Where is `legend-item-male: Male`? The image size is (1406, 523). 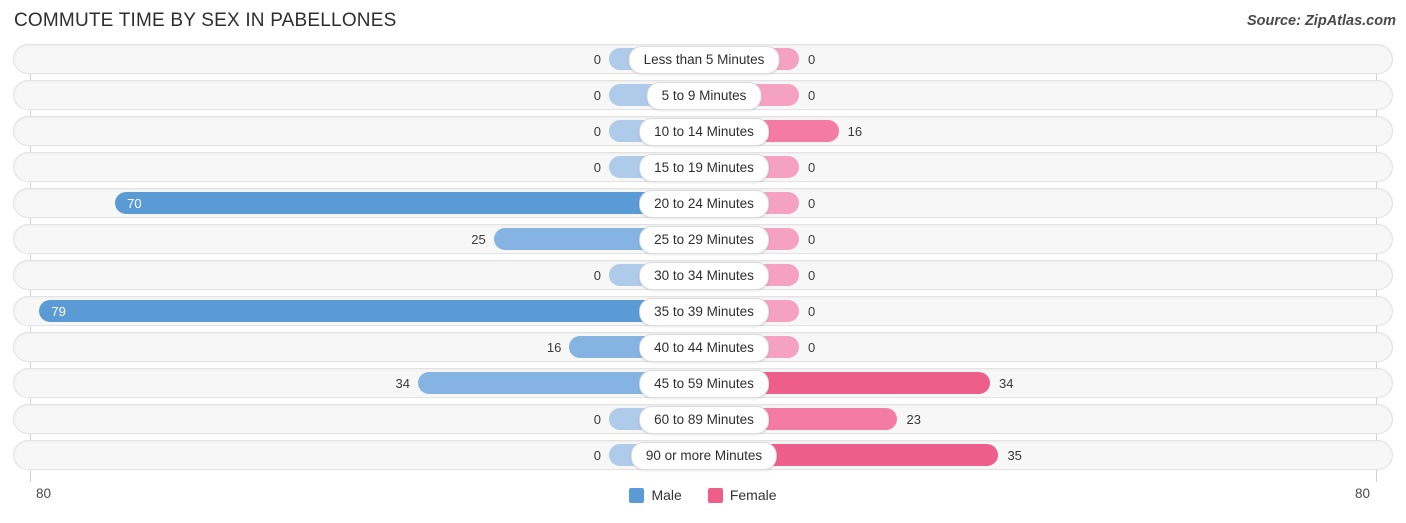 legend-item-male: Male is located at coordinates (655, 495).